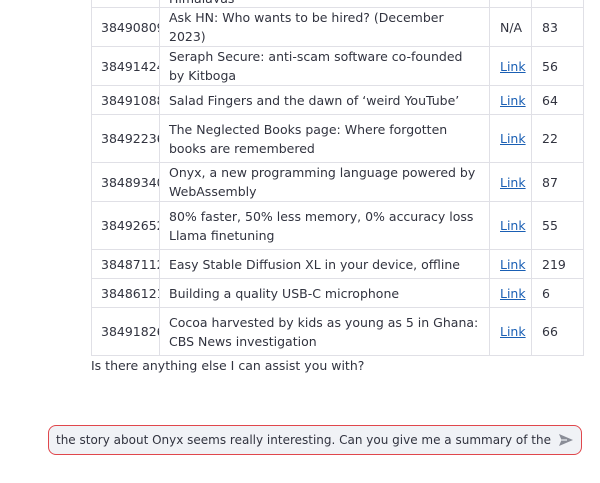  I want to click on story-score-cell: 66, so click(557, 331).